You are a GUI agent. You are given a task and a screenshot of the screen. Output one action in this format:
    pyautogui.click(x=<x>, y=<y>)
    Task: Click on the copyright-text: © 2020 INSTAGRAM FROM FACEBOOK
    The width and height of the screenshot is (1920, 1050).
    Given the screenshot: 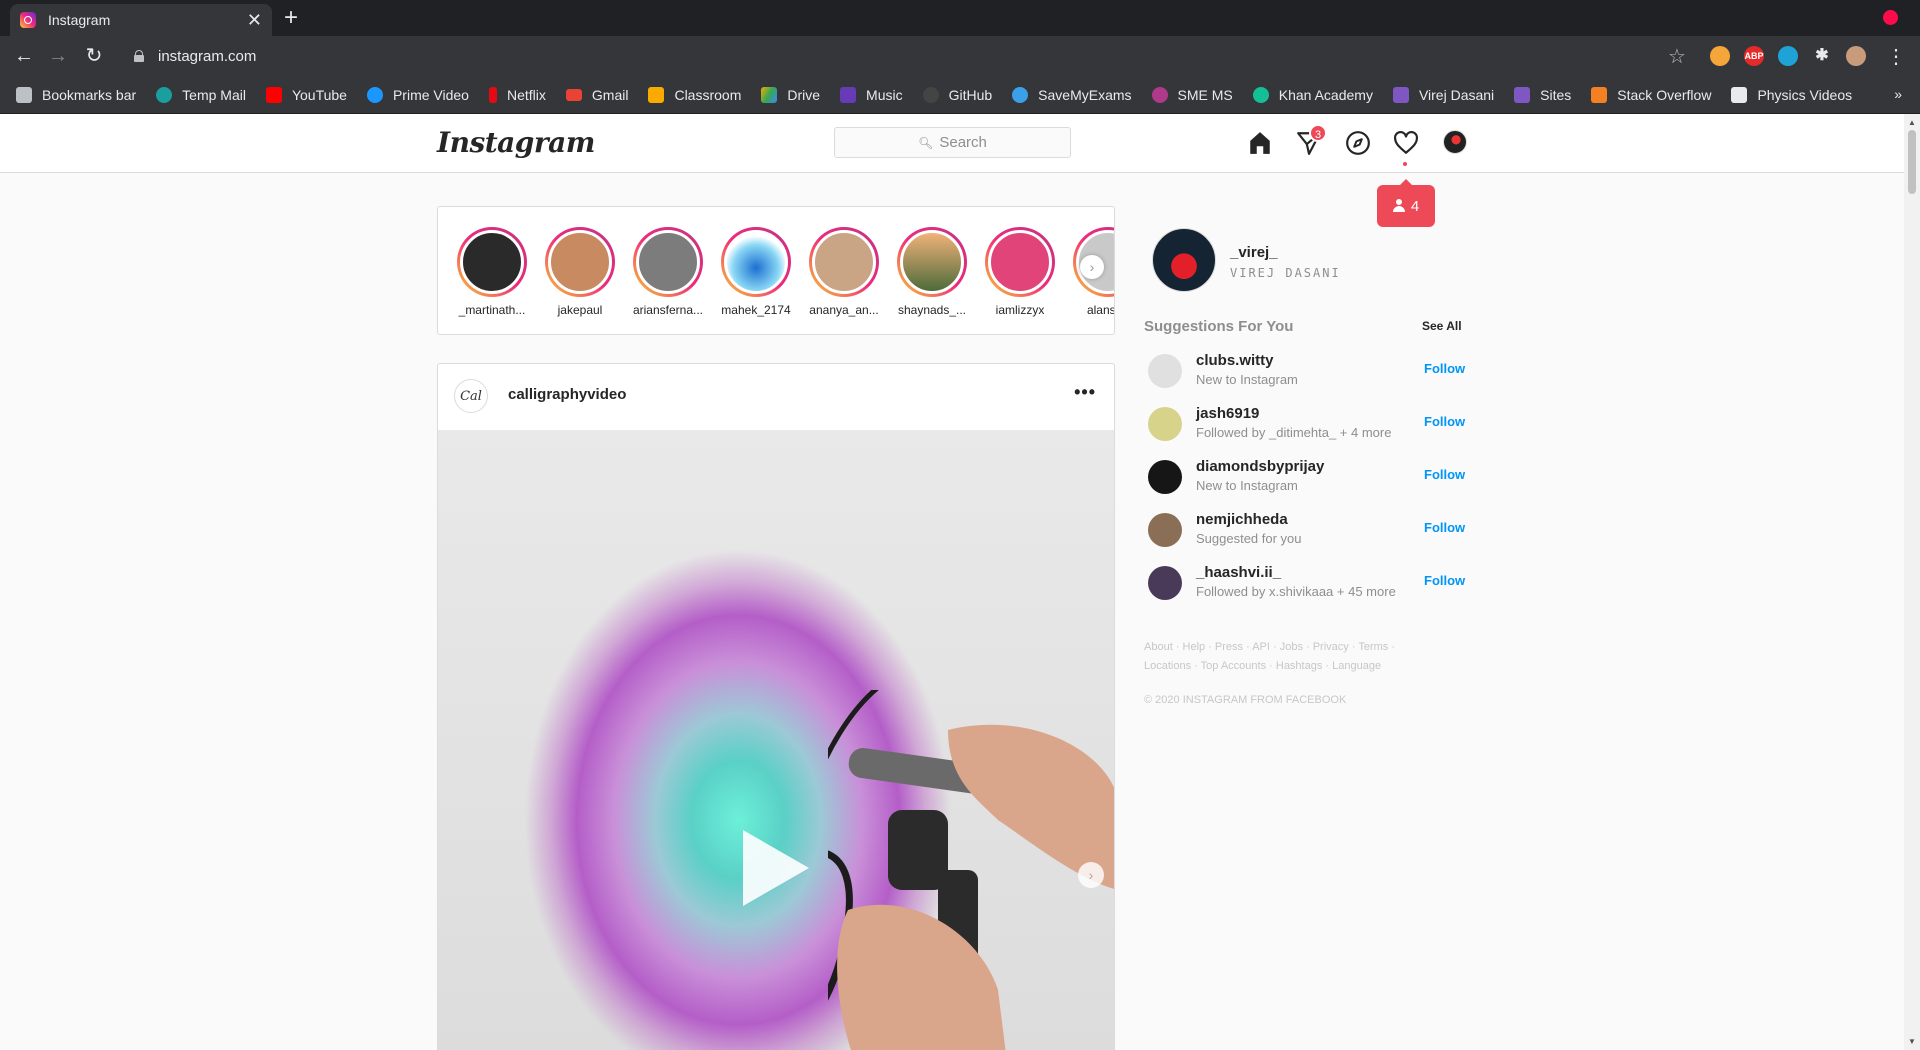 What is the action you would take?
    pyautogui.click(x=1245, y=700)
    